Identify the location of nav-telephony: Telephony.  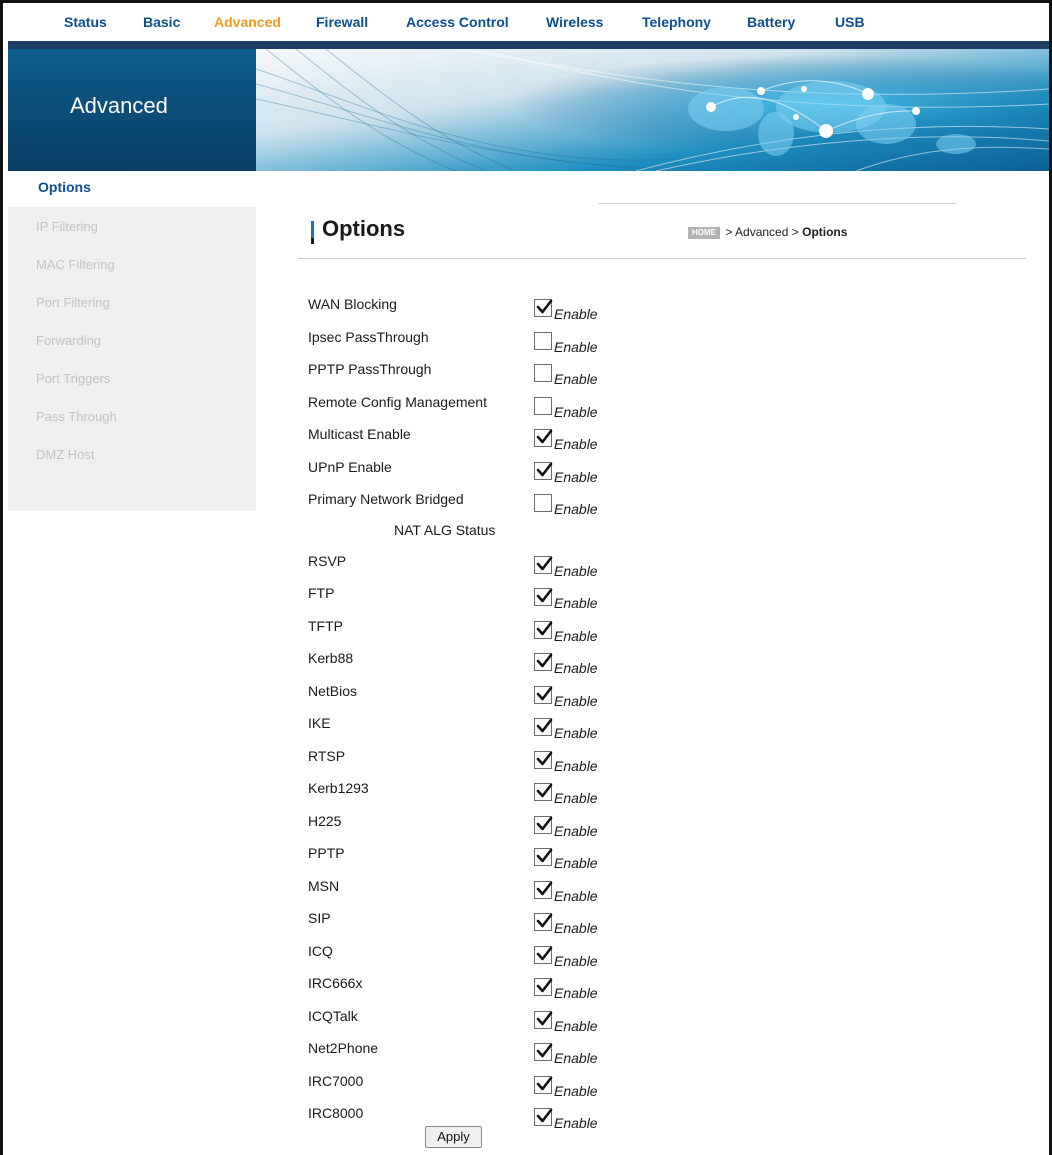
(676, 22).